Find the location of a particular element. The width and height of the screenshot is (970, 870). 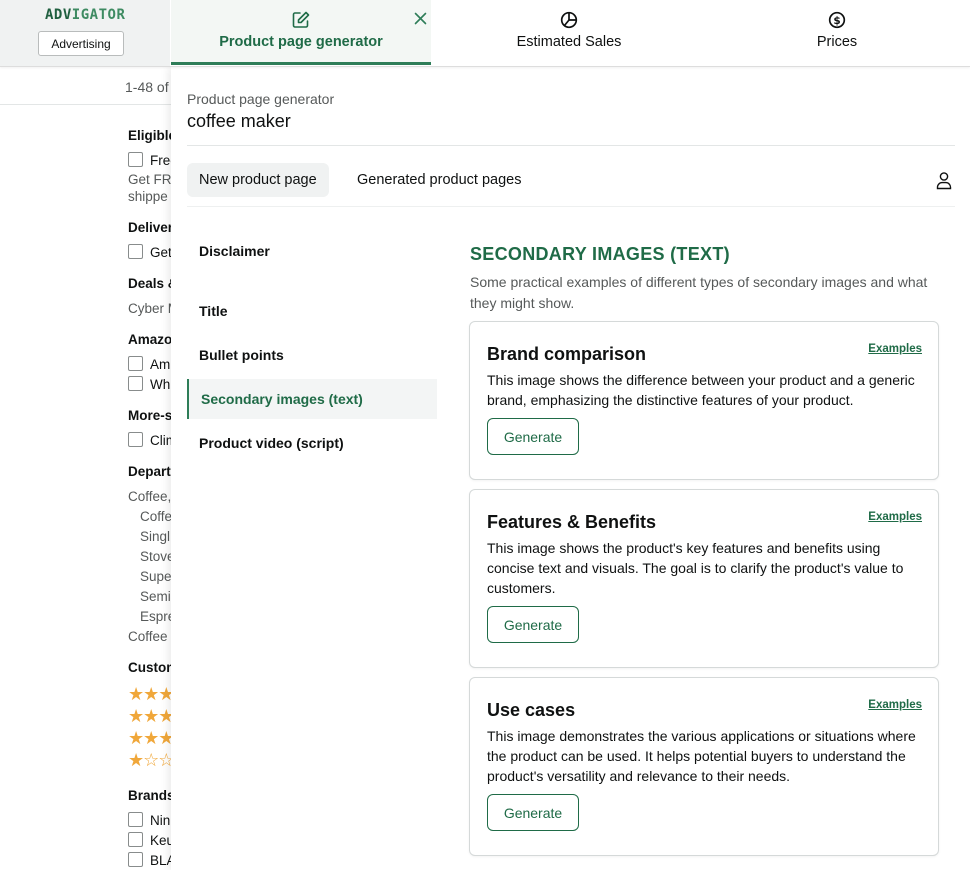

filter-subcategory: Singl is located at coordinates (155, 536).